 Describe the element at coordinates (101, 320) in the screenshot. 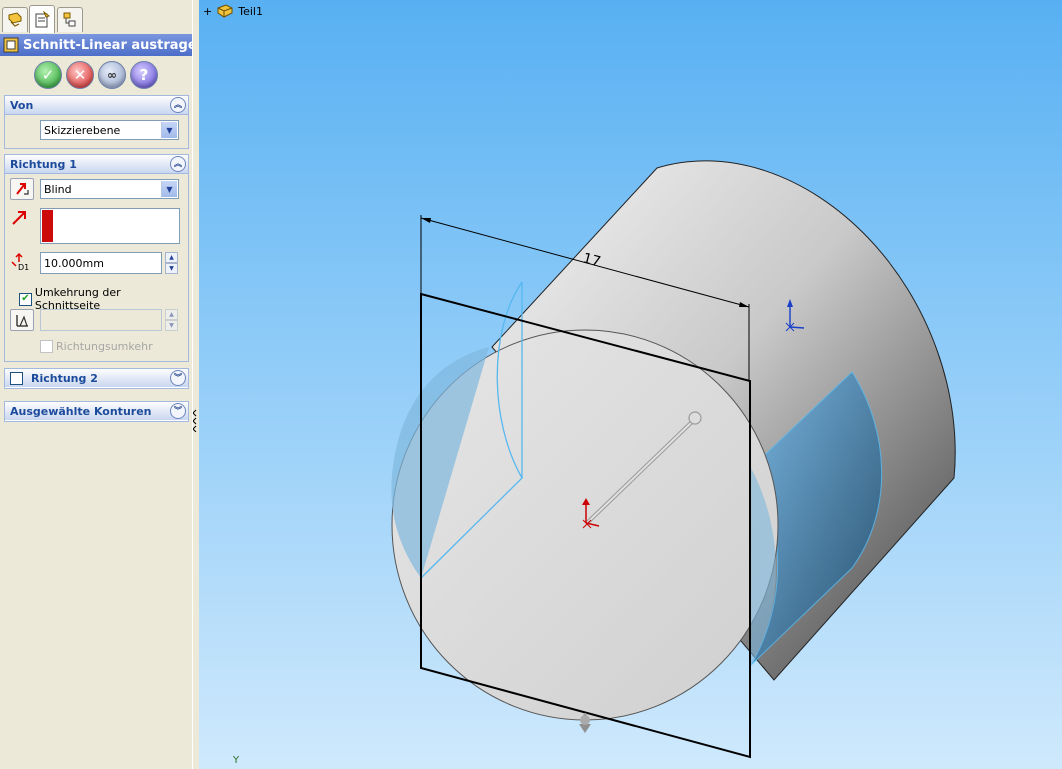

I see `draft-angle-input` at that location.